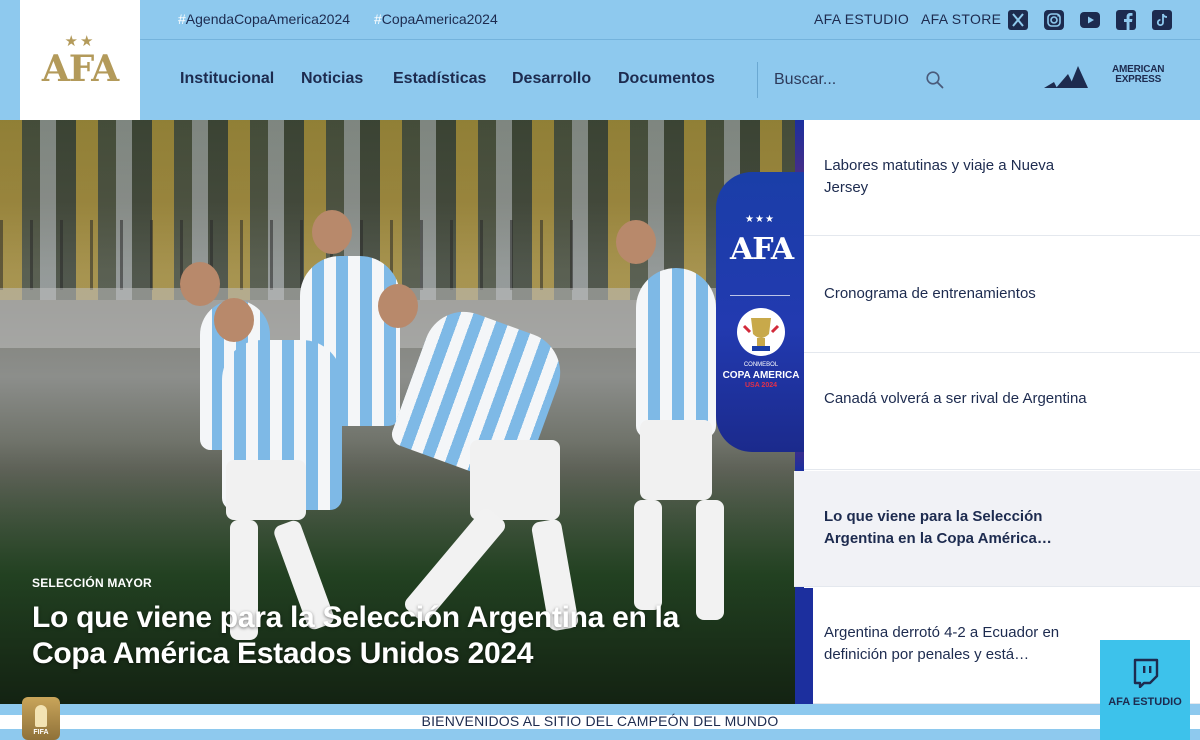 The image size is (1200, 740). I want to click on search-input, so click(841, 80).